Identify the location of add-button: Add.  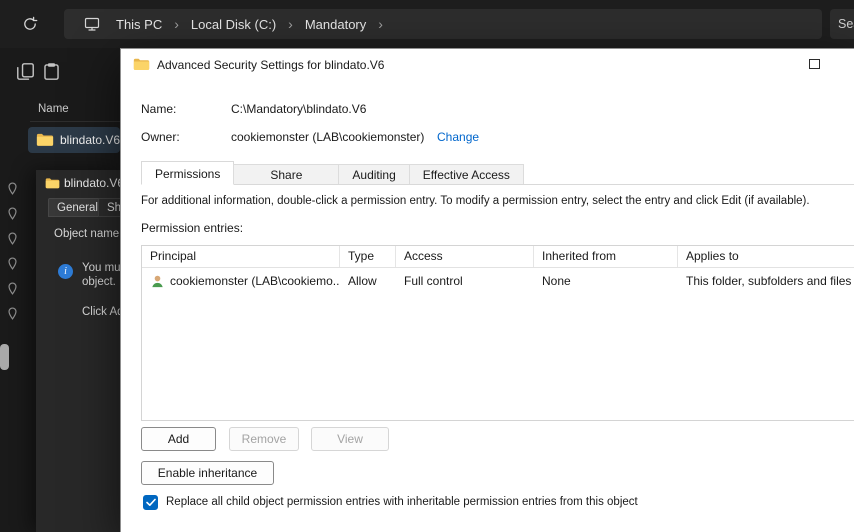
(178, 439).